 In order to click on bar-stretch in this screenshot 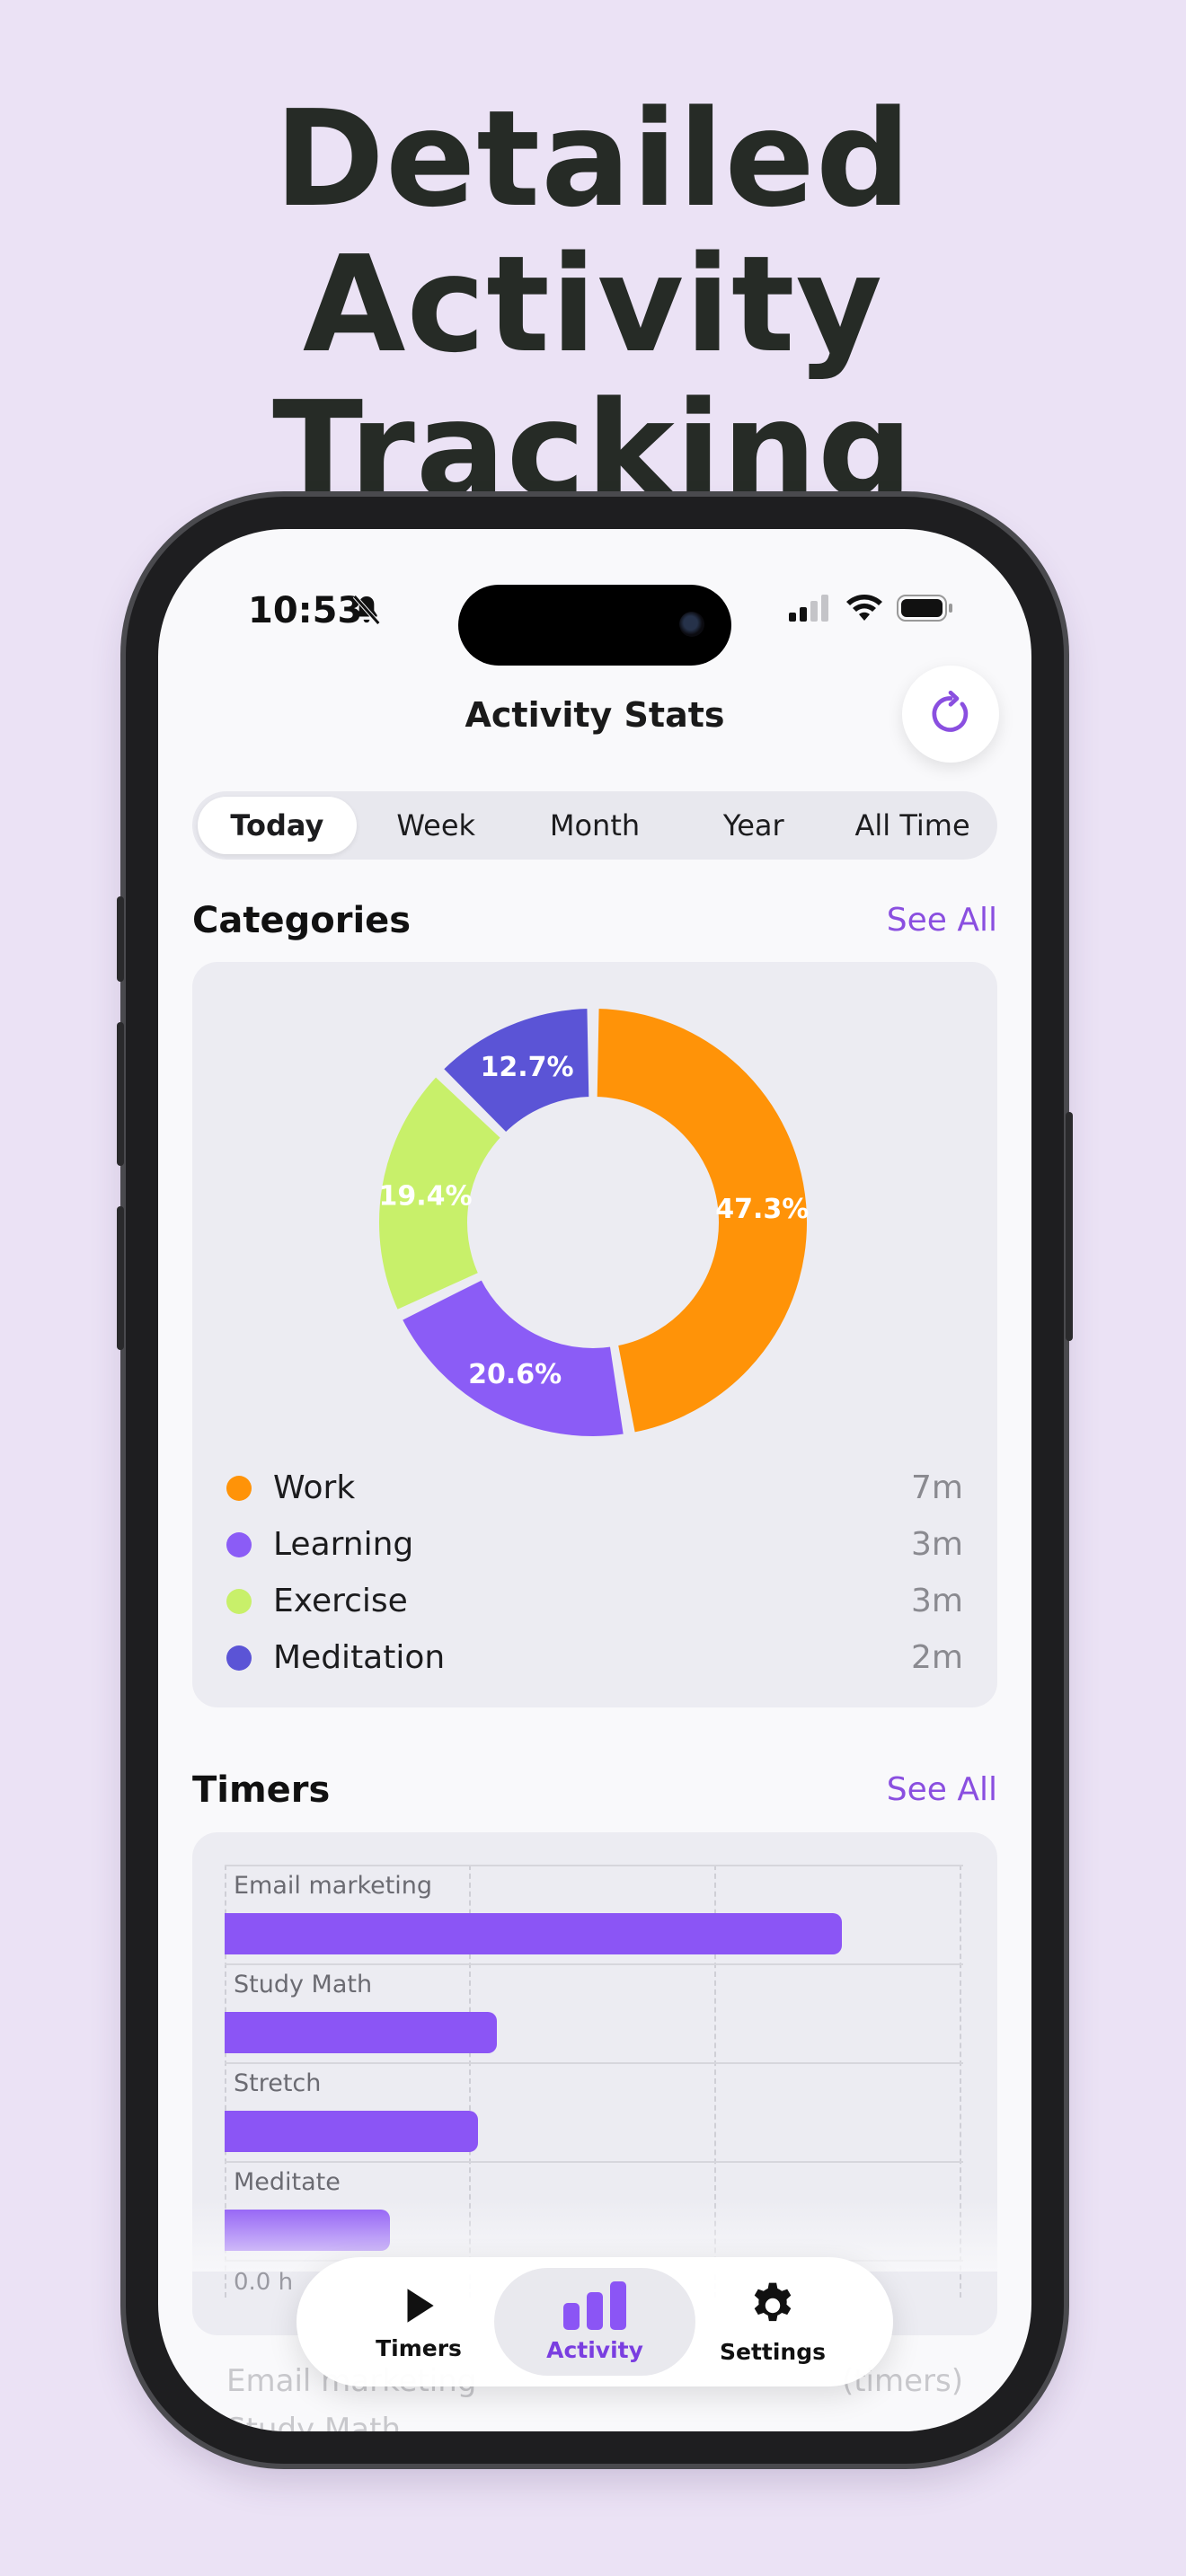, I will do `click(351, 2131)`.